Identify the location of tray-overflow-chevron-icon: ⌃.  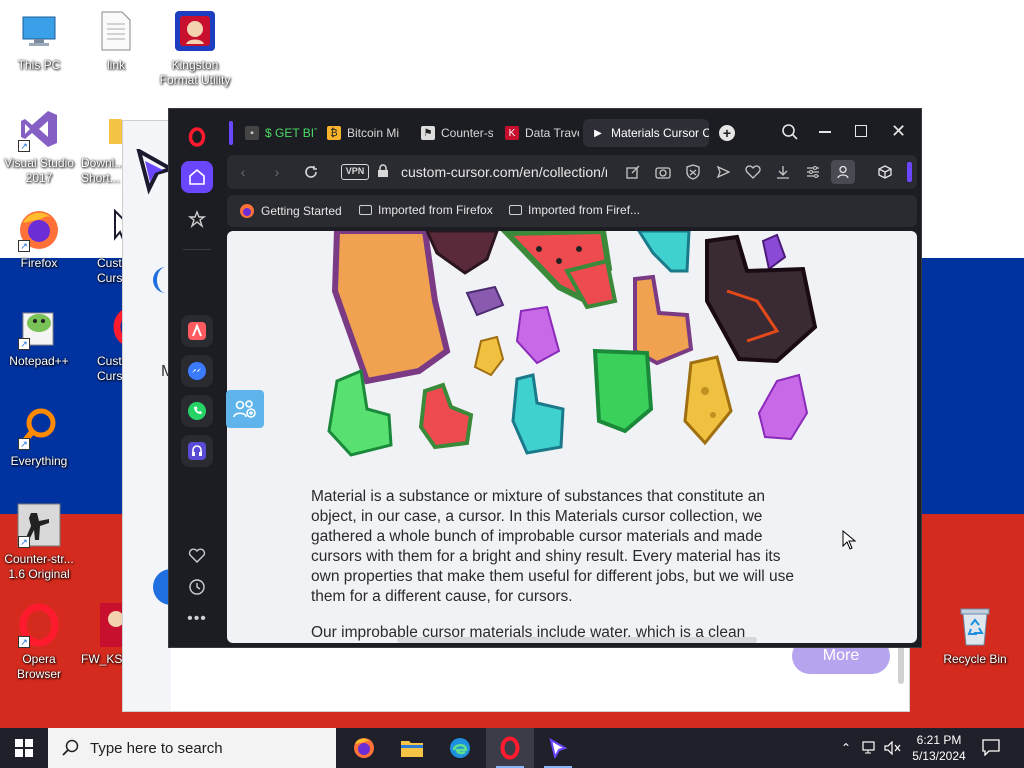
(846, 748).